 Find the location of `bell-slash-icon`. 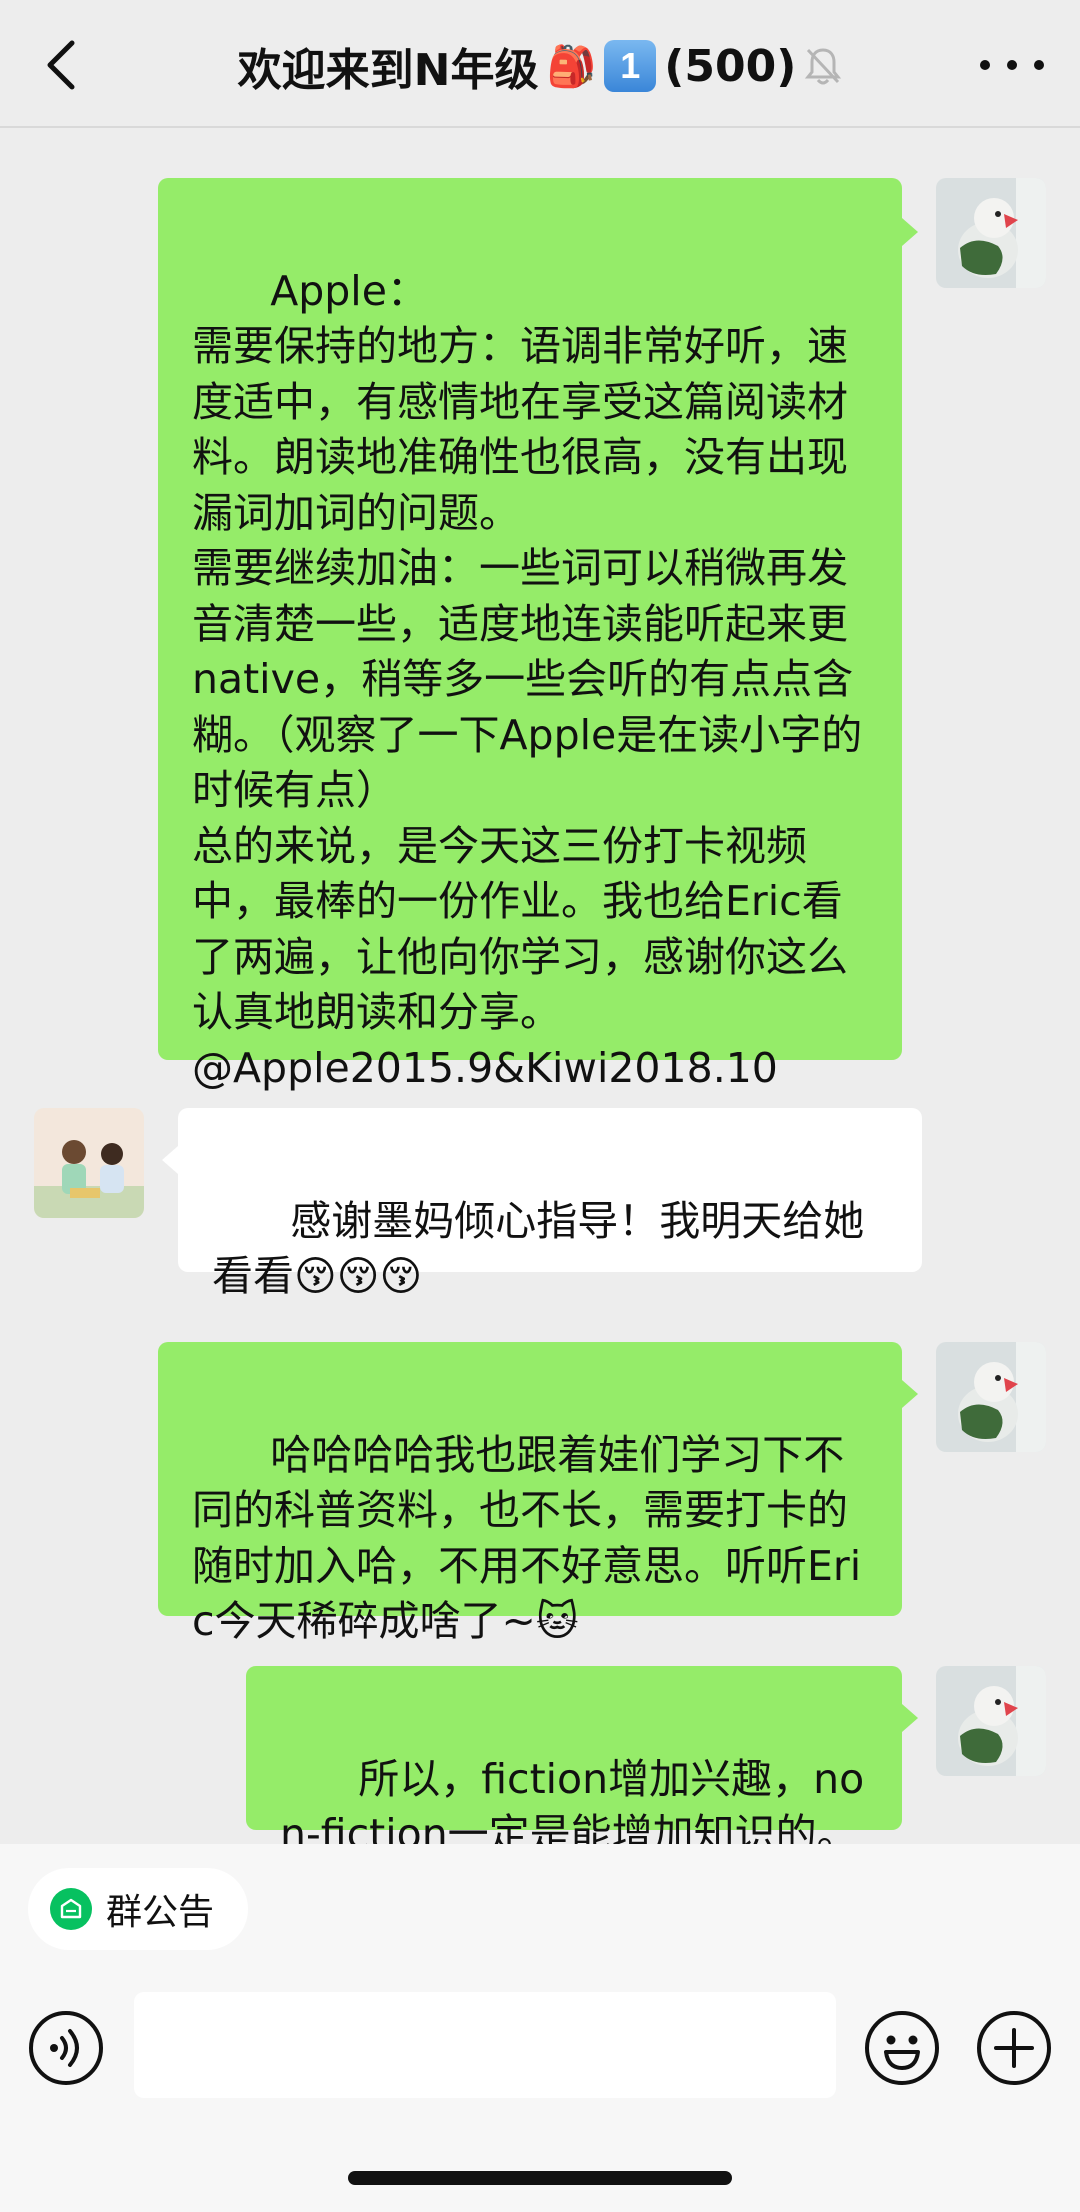

bell-slash-icon is located at coordinates (823, 66).